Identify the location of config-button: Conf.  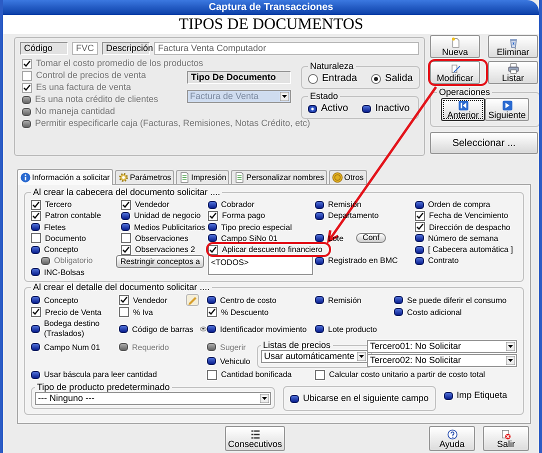
(371, 238).